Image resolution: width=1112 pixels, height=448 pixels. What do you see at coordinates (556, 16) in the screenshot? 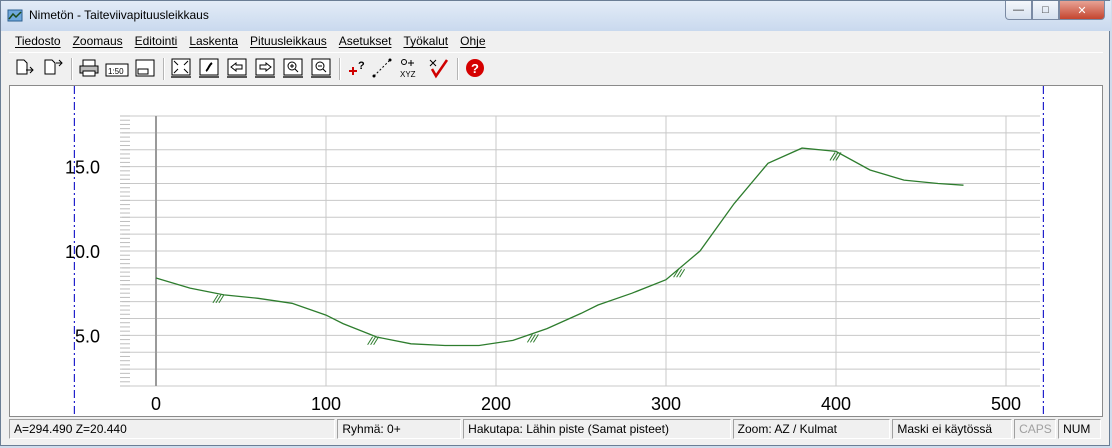
I see `title-bar: Nimetön - Taiteviivapituusleikkaus — □ ✕` at bounding box center [556, 16].